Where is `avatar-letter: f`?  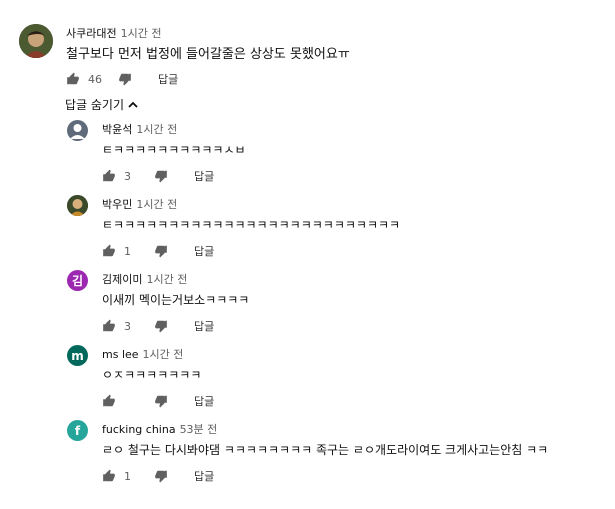
avatar-letter: f is located at coordinates (77, 430).